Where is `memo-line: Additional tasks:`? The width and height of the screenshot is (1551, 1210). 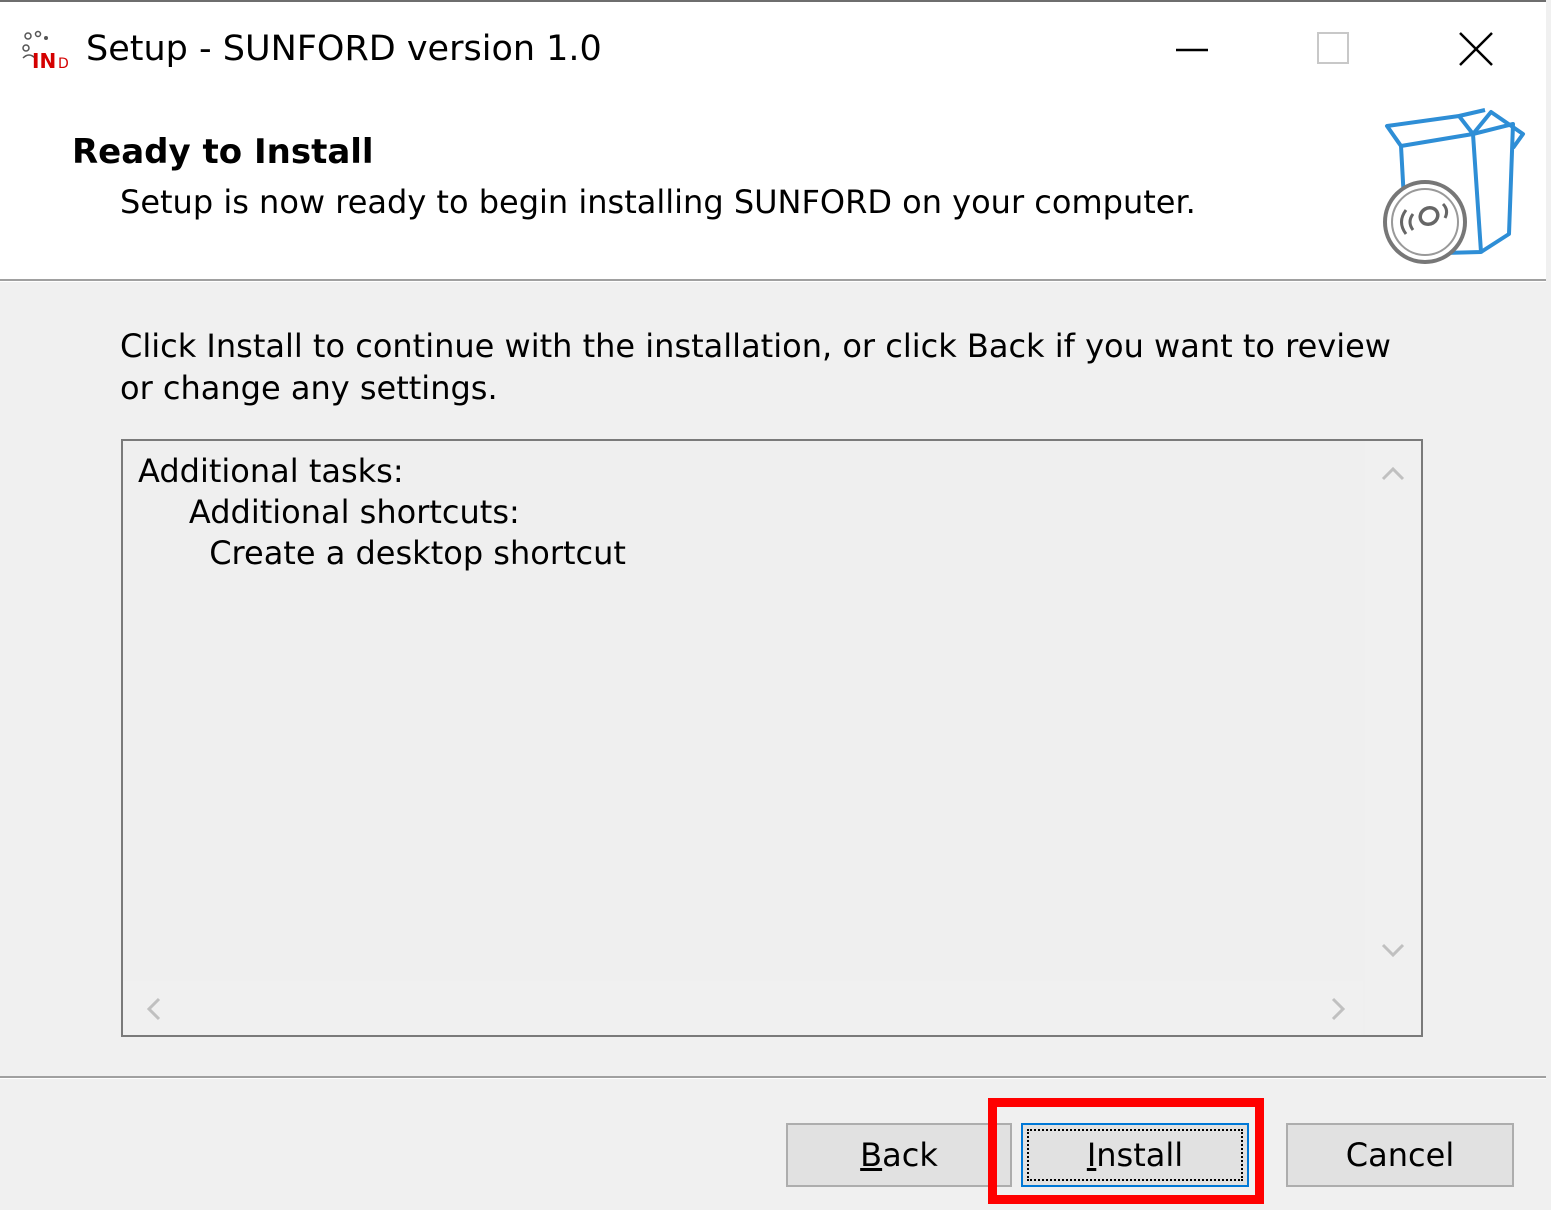
memo-line: Additional tasks: is located at coordinates (271, 471).